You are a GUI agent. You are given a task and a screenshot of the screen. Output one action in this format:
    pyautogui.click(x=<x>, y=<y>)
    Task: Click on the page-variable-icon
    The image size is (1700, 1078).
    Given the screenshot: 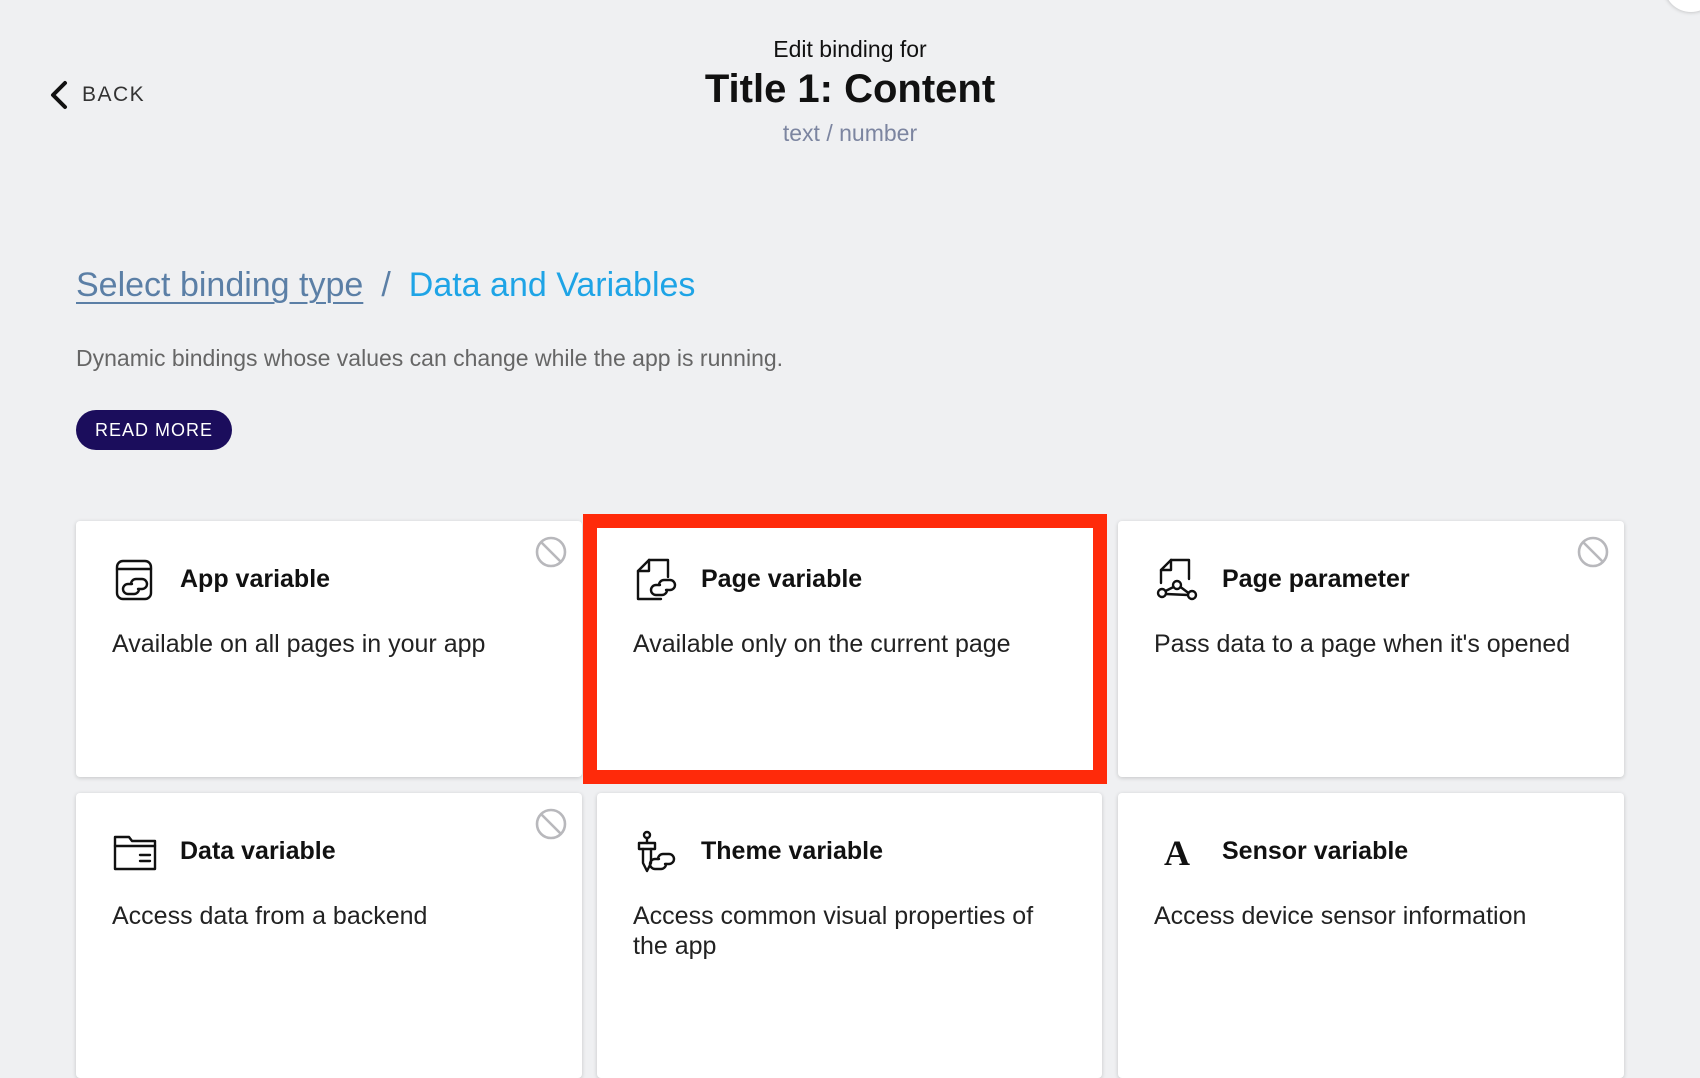 What is the action you would take?
    pyautogui.click(x=656, y=580)
    